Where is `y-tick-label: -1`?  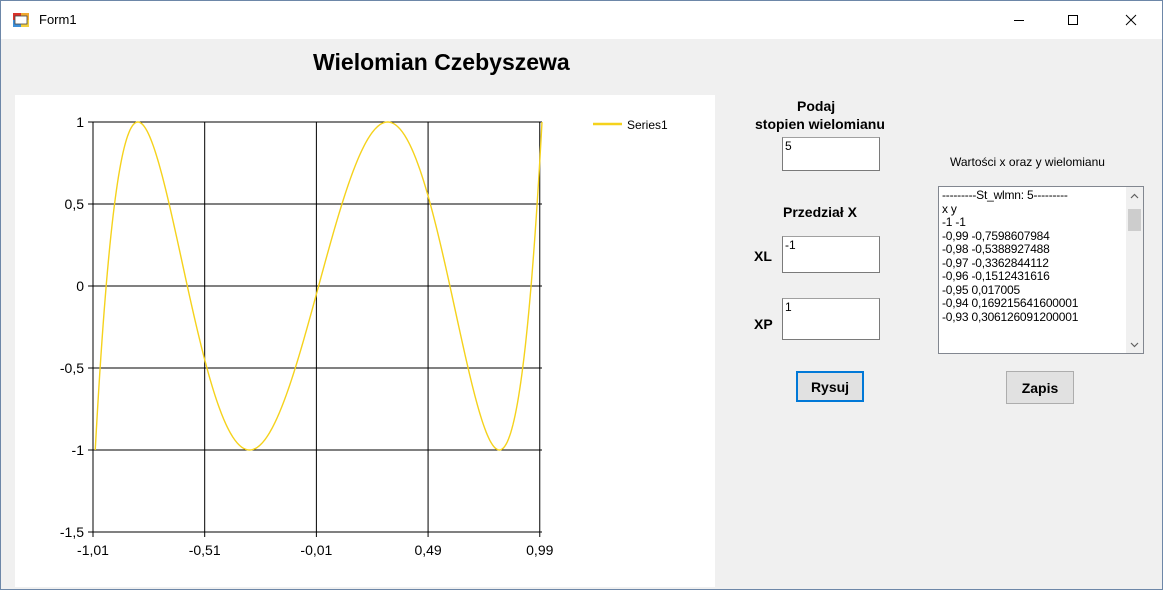 y-tick-label: -1 is located at coordinates (78, 450).